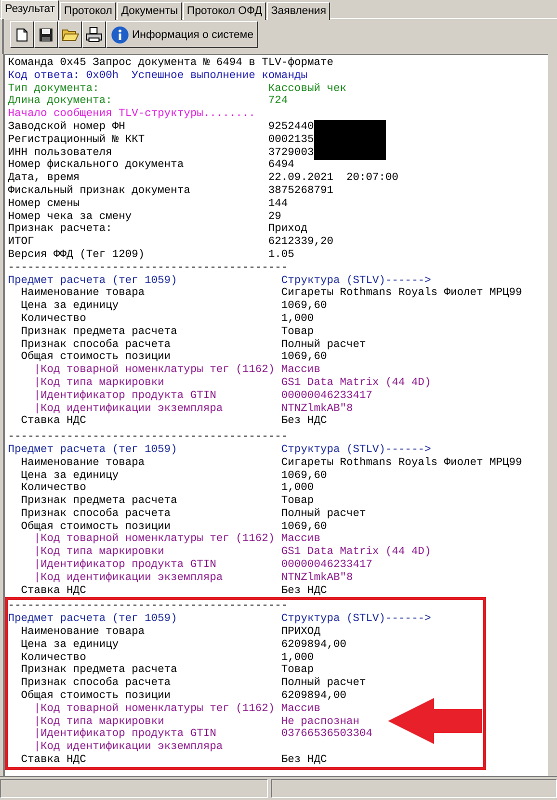 The width and height of the screenshot is (557, 800). I want to click on field-label: Регистрационный № ККТ, so click(77, 140).